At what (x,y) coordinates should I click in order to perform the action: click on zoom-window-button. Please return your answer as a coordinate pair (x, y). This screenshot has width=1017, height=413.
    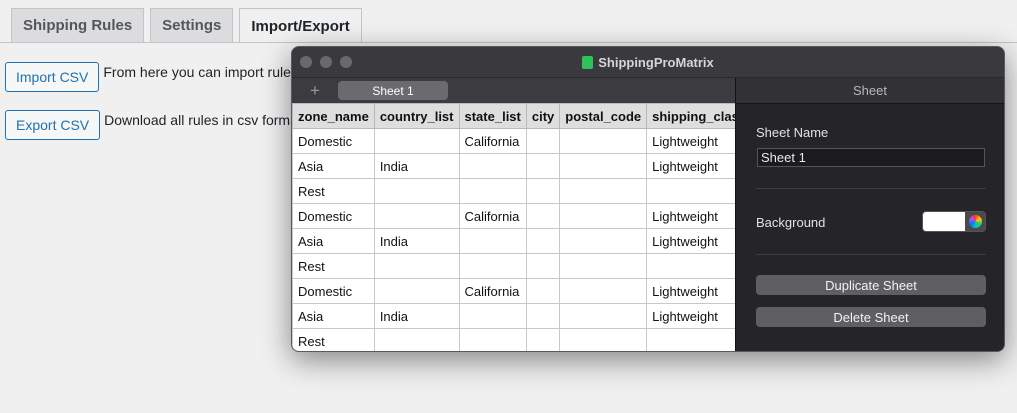
    Looking at the image, I should click on (346, 62).